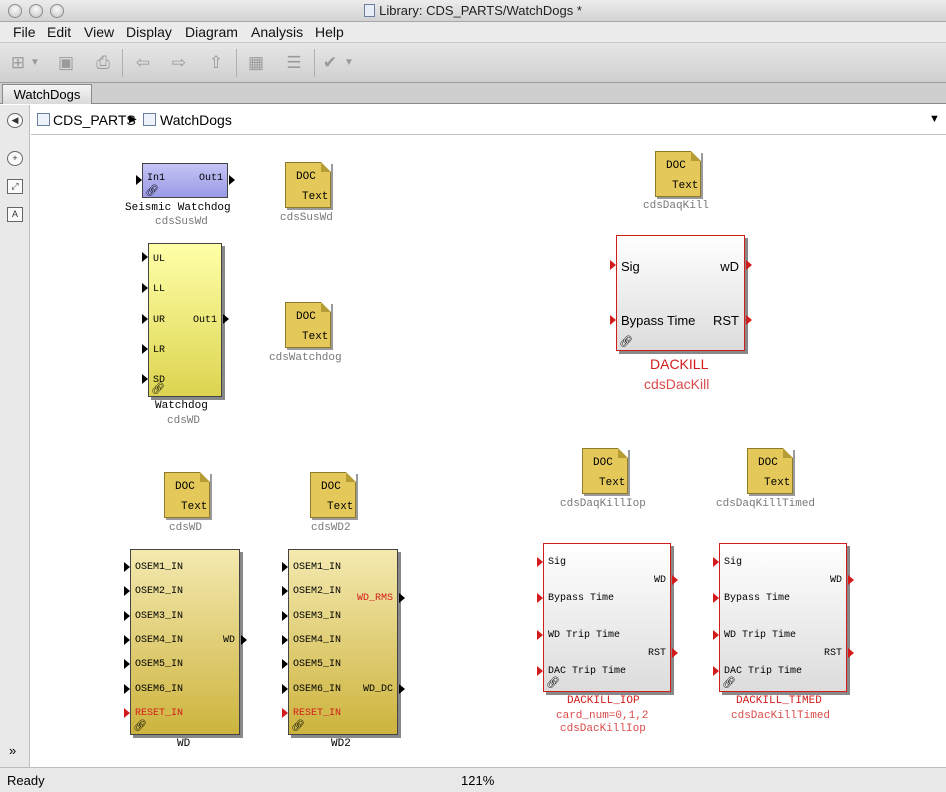 The height and width of the screenshot is (792, 946). What do you see at coordinates (934, 119) in the screenshot?
I see `address-dropdown-icon: ▼` at bounding box center [934, 119].